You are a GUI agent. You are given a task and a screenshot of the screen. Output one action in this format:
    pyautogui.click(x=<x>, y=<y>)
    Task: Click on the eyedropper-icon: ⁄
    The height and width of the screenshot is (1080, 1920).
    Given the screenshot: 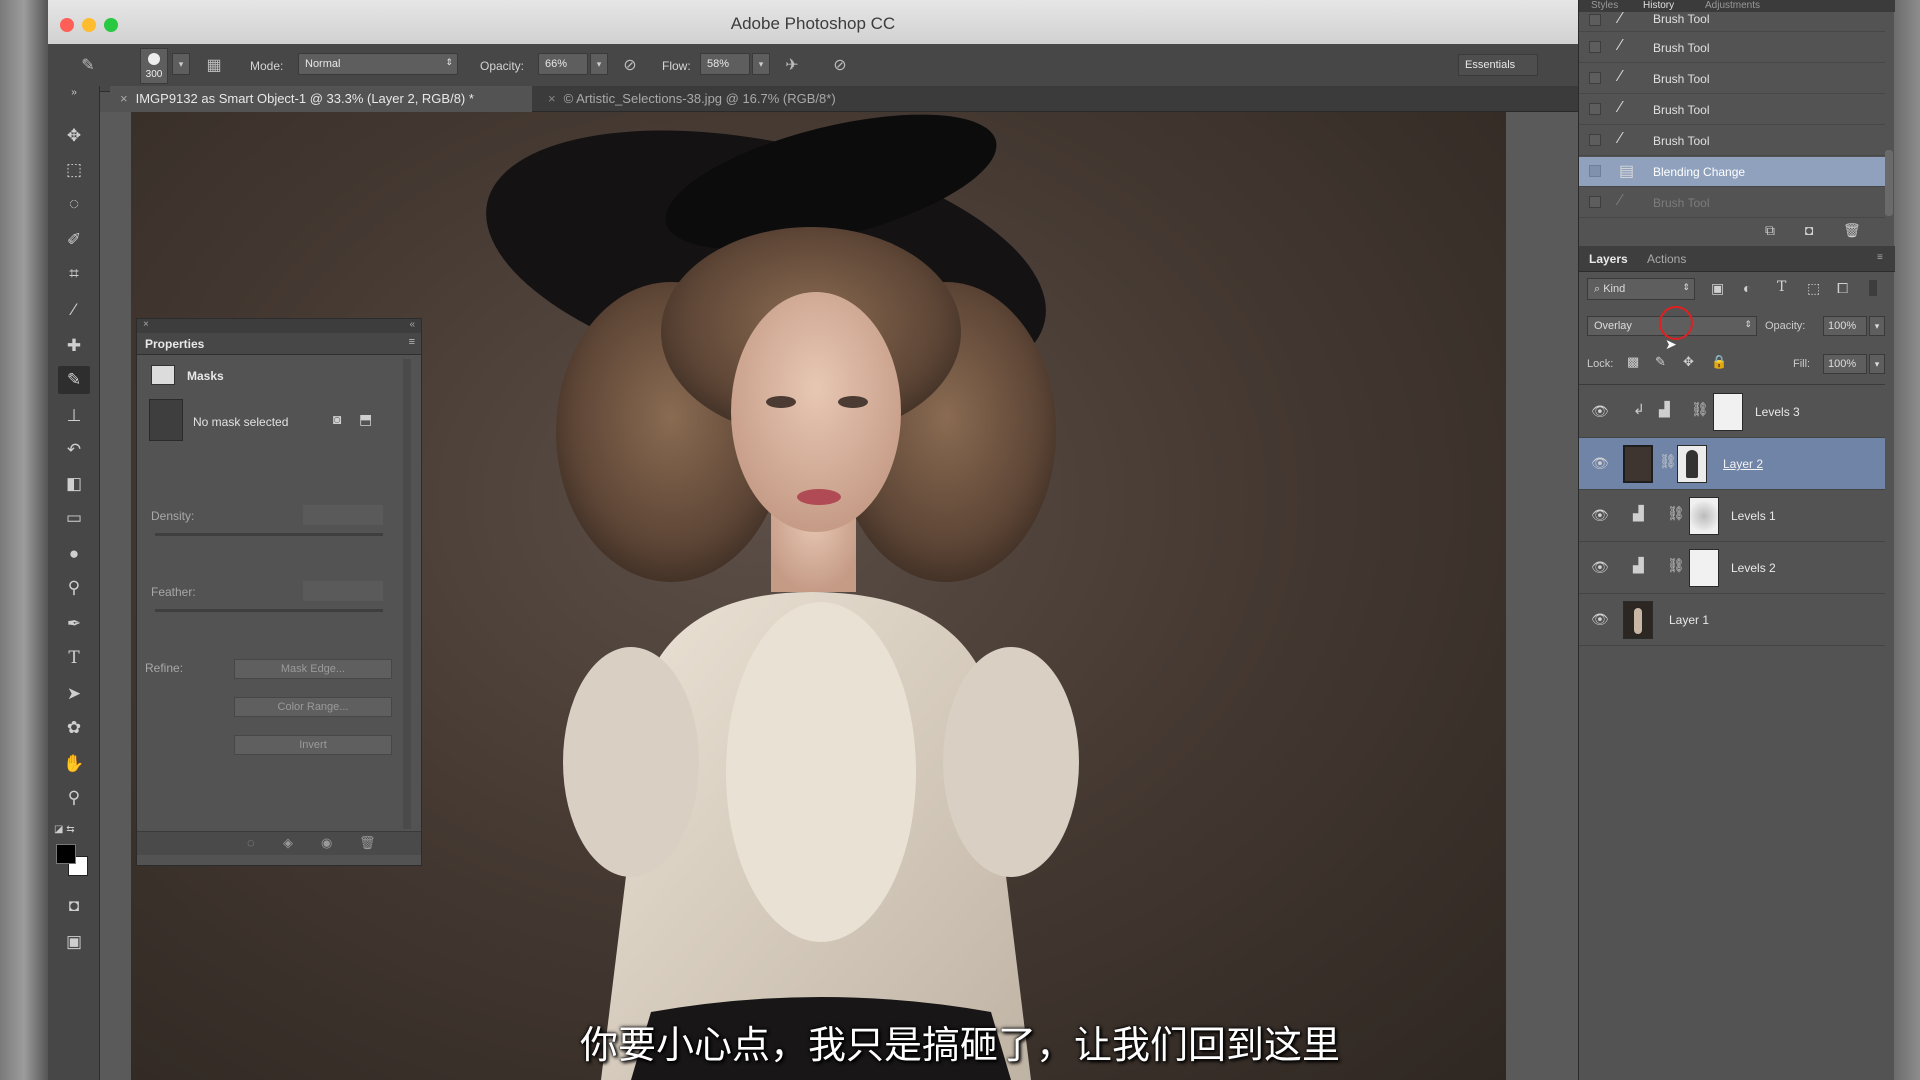 What is the action you would take?
    pyautogui.click(x=74, y=310)
    